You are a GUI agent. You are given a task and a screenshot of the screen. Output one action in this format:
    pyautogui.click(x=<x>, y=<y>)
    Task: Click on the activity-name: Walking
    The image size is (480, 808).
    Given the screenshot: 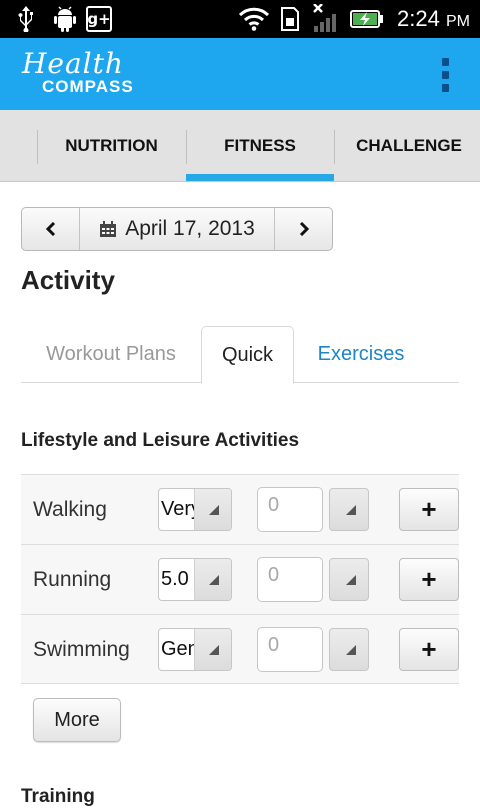 What is the action you would take?
    pyautogui.click(x=70, y=509)
    